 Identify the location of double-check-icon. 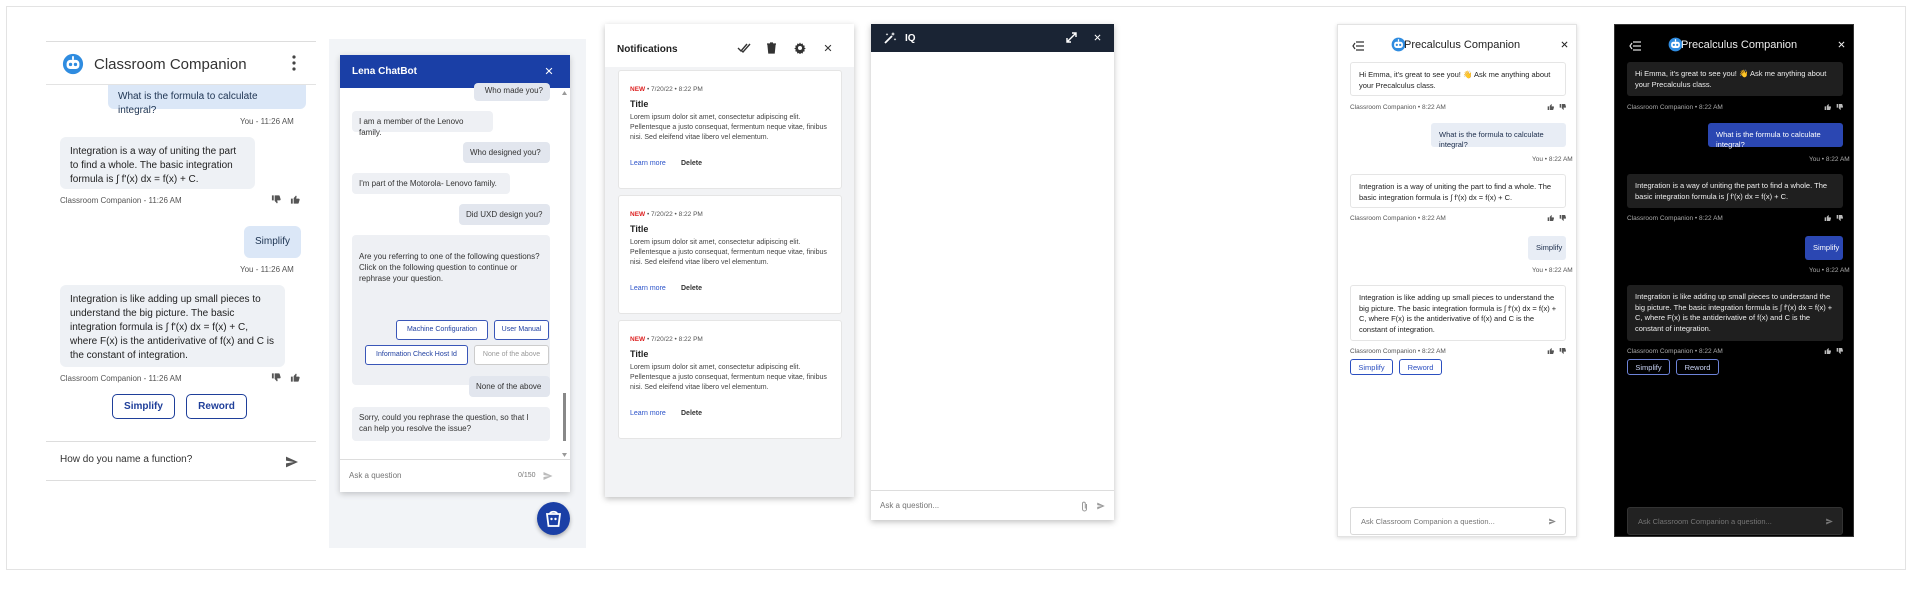
(744, 48).